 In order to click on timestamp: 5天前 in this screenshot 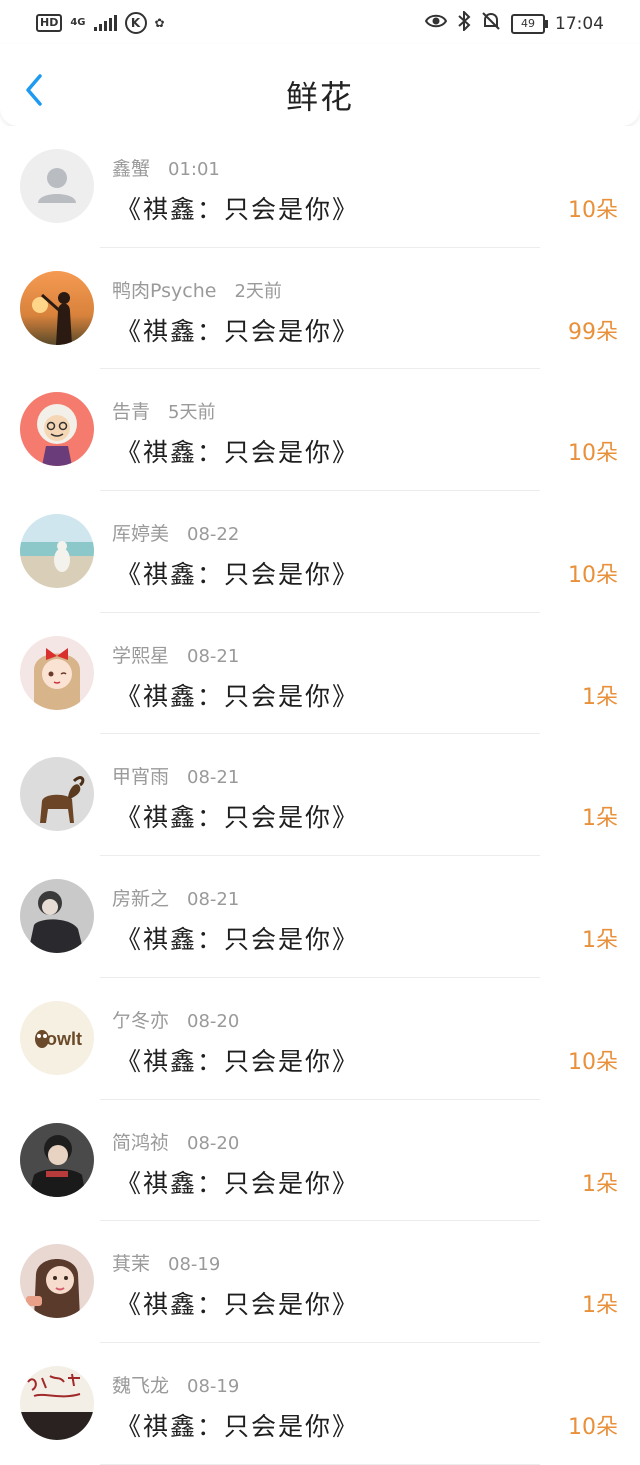, I will do `click(192, 413)`.